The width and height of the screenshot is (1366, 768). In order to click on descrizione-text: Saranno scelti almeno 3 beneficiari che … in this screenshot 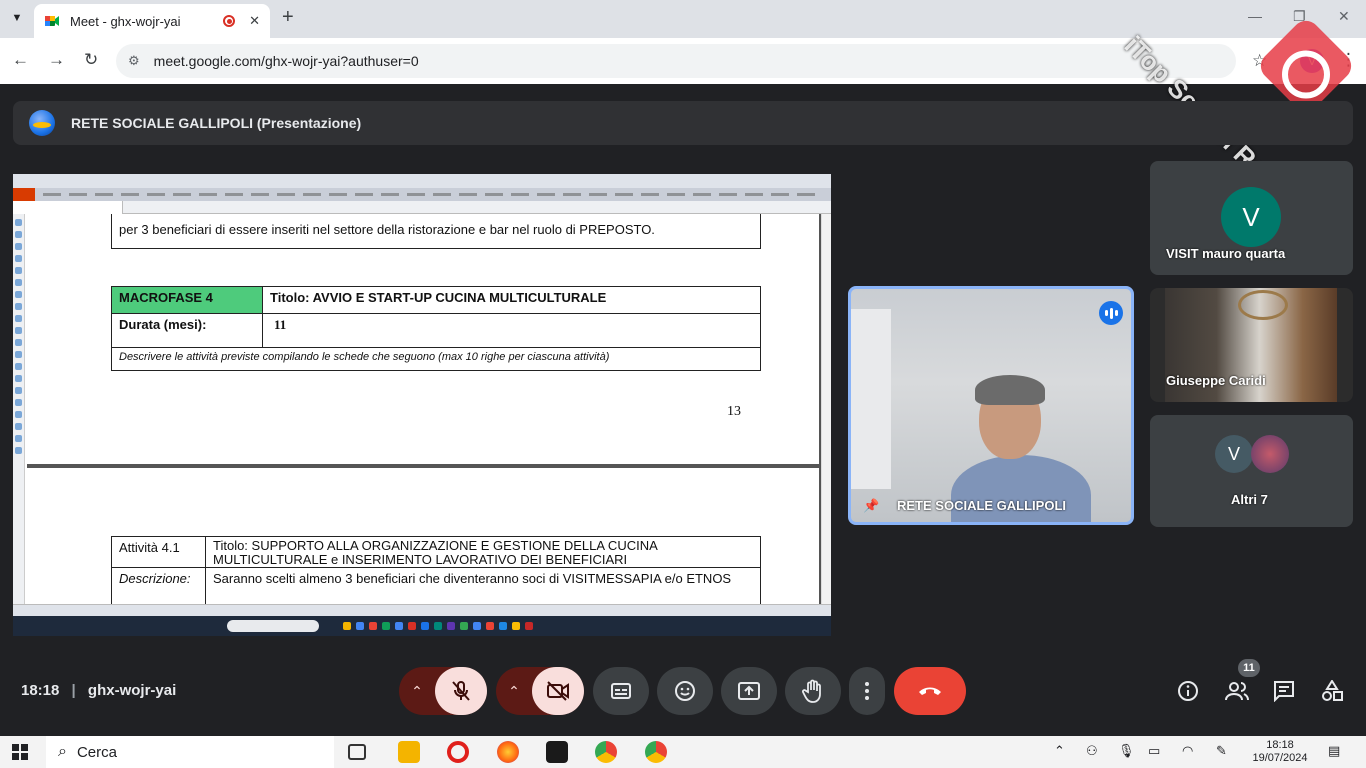, I will do `click(472, 578)`.